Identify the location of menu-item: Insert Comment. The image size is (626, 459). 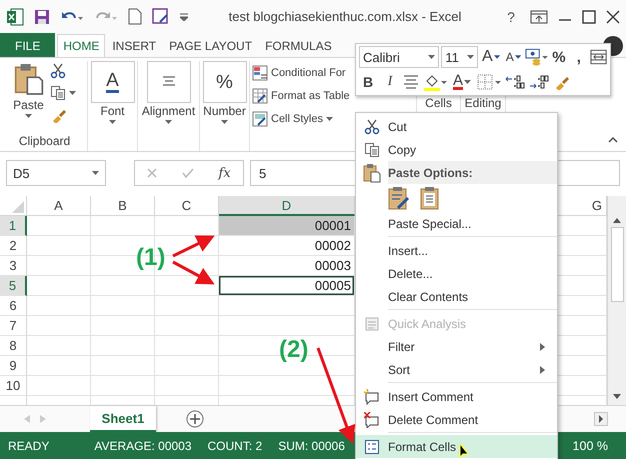
(456, 396).